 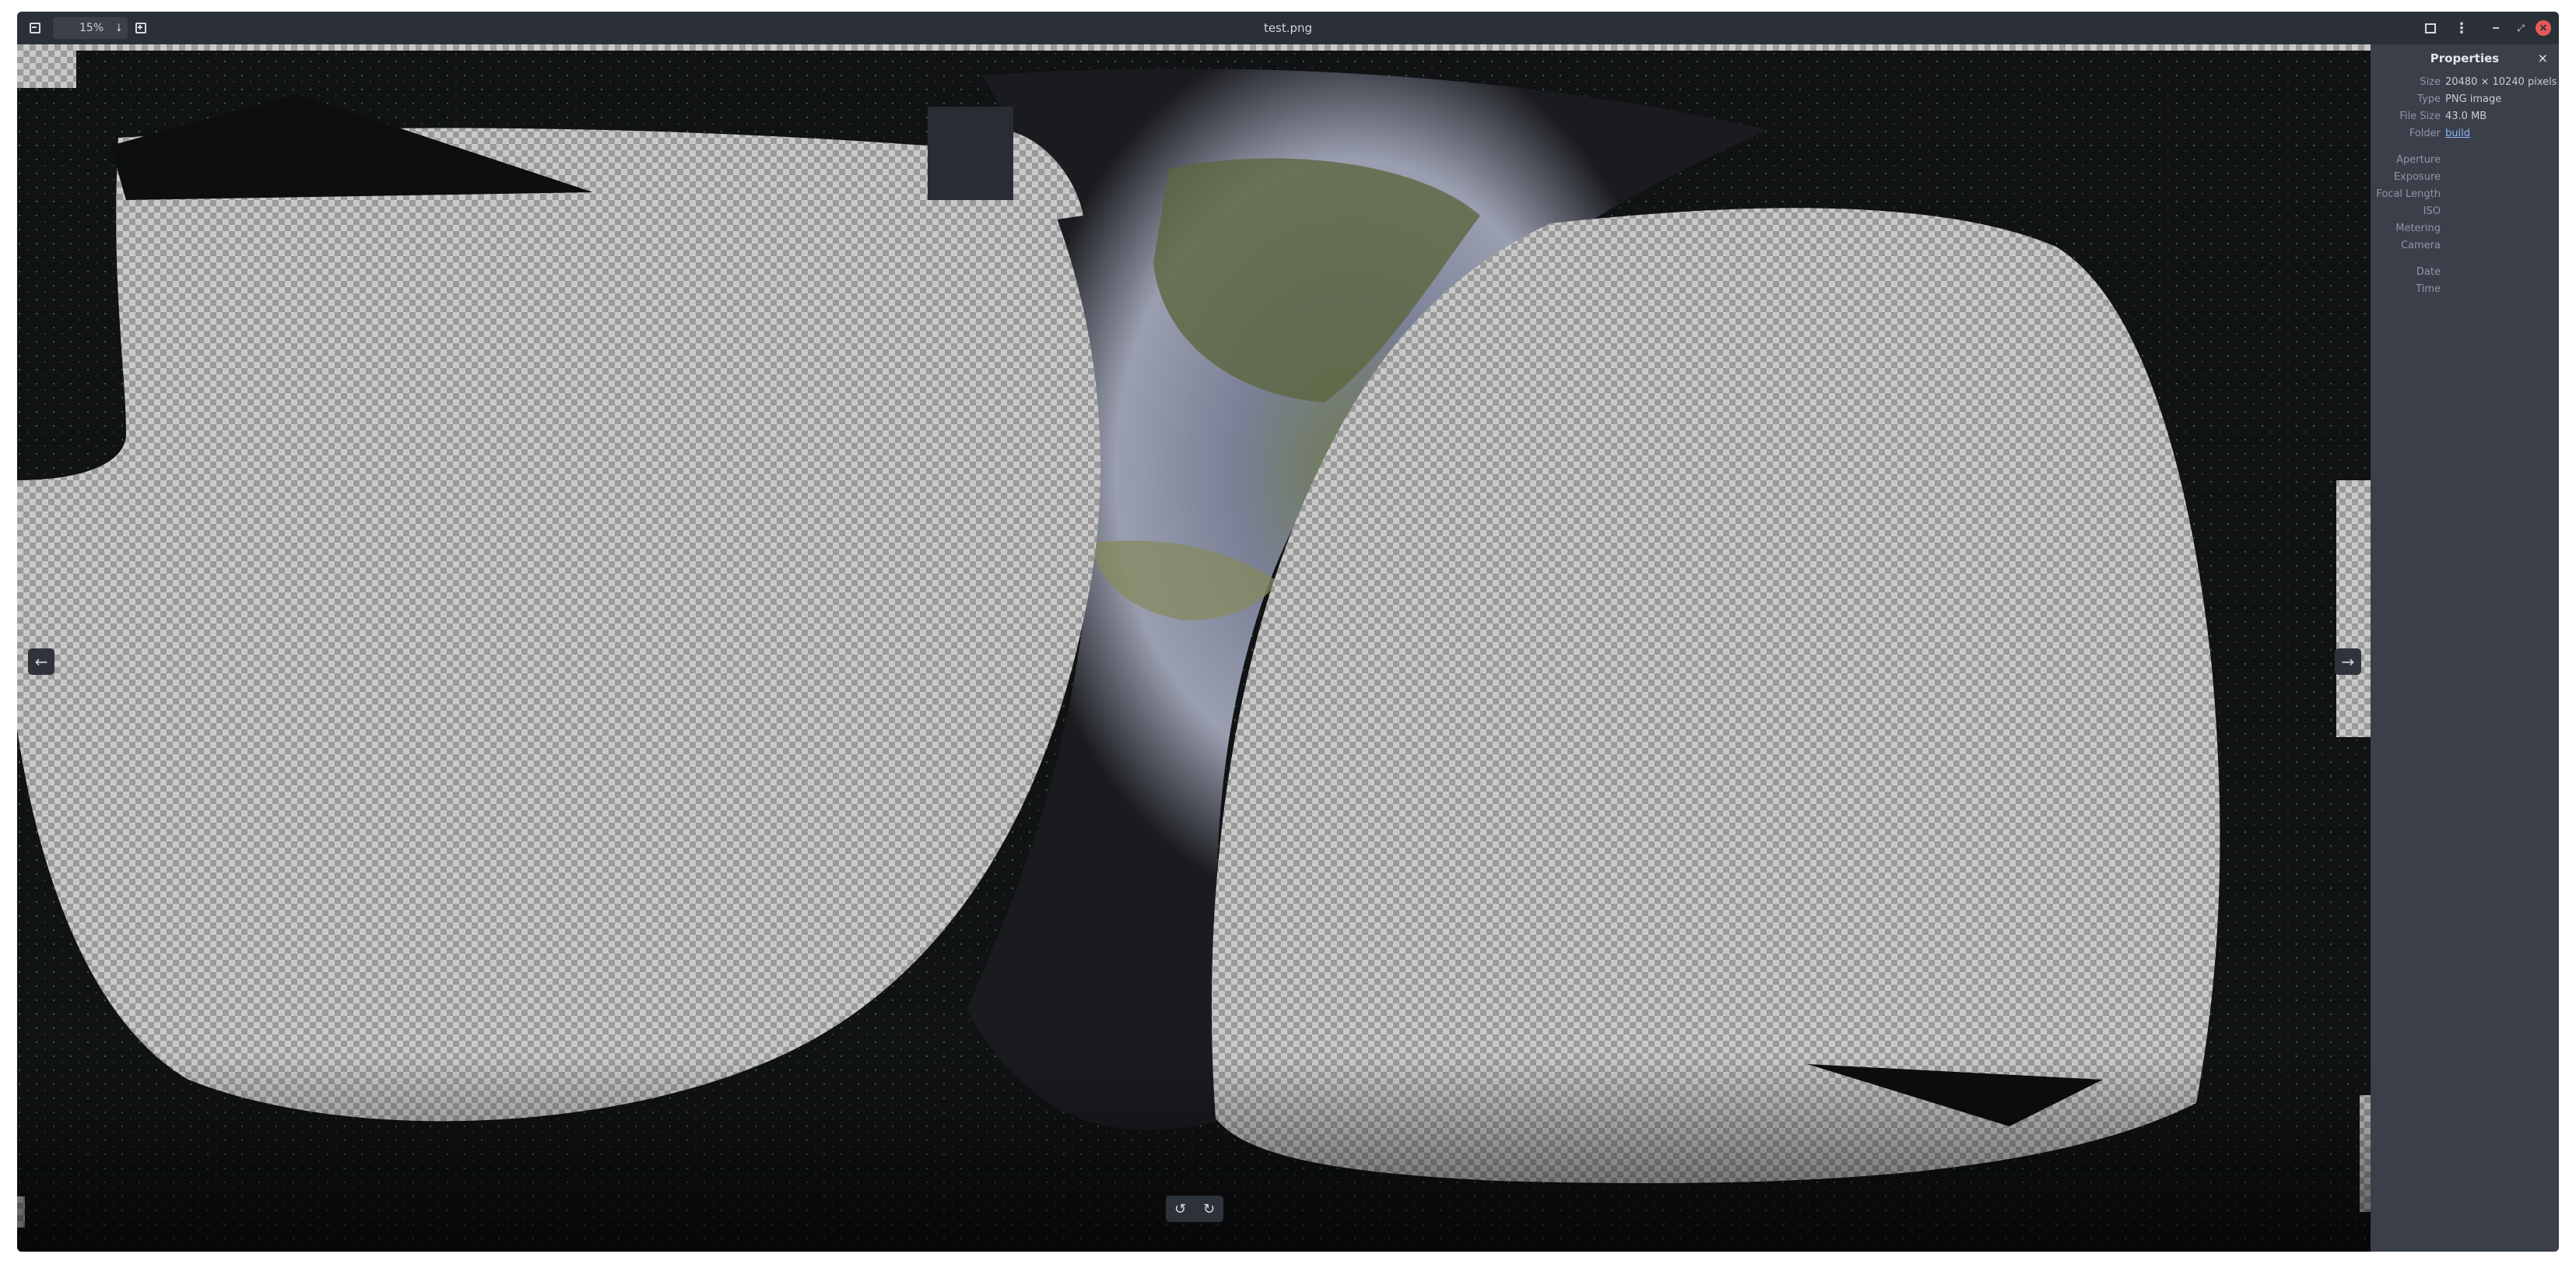 I want to click on property-key: Exposure, so click(x=2417, y=177).